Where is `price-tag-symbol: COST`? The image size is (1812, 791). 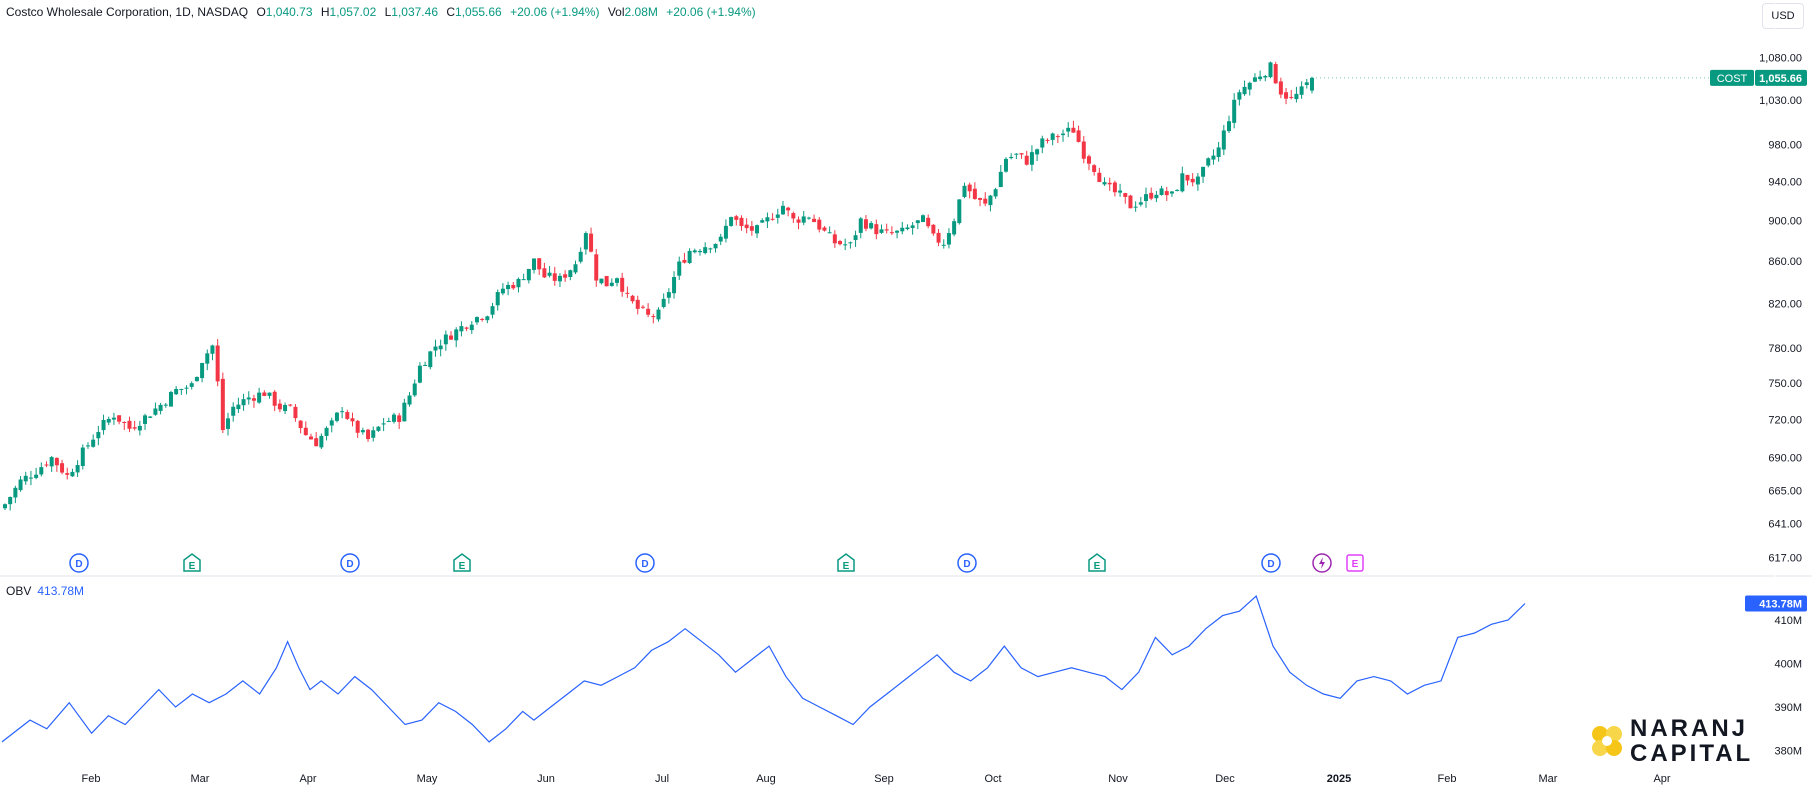
price-tag-symbol: COST is located at coordinates (1732, 79).